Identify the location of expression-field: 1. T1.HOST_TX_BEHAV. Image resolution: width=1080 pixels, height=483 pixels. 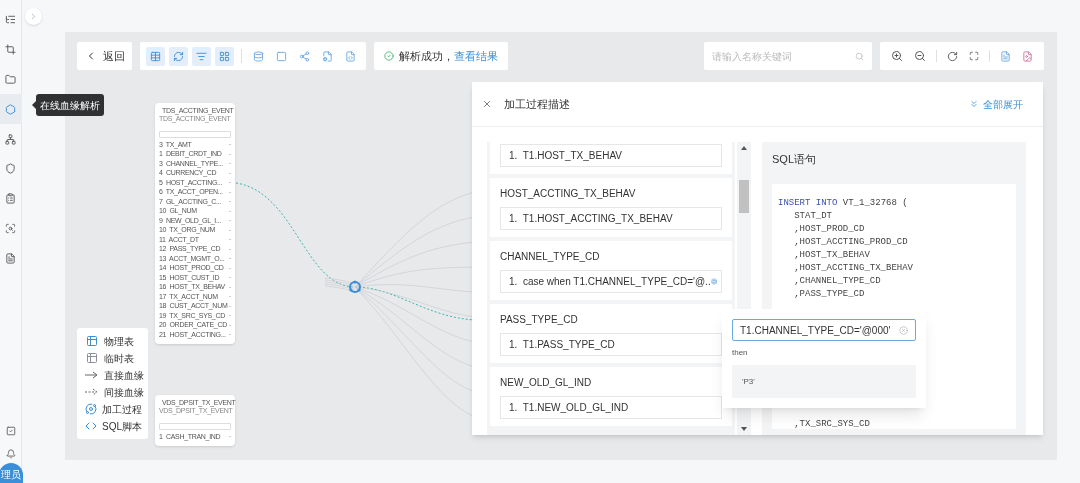
(611, 155).